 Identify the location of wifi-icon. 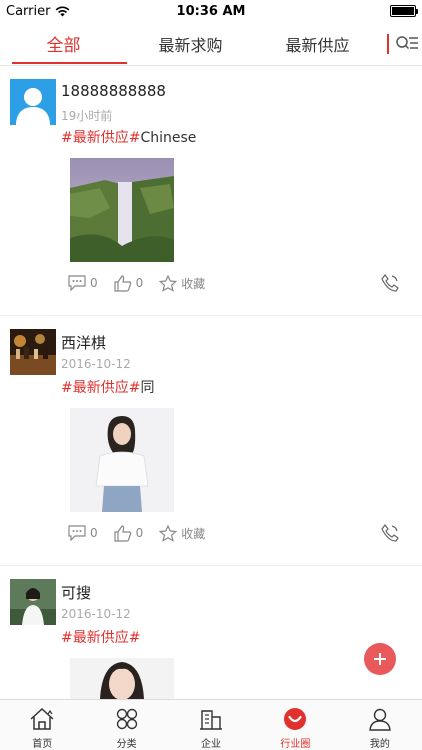
(63, 11).